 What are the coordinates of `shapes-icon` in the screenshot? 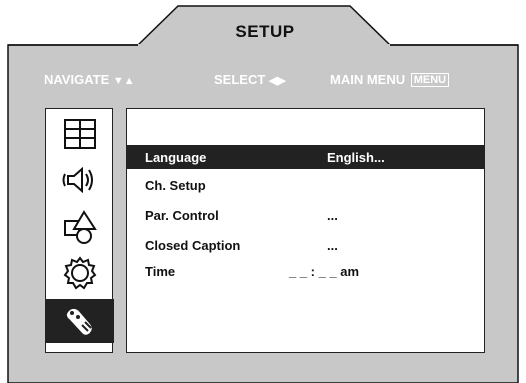 It's located at (80, 227).